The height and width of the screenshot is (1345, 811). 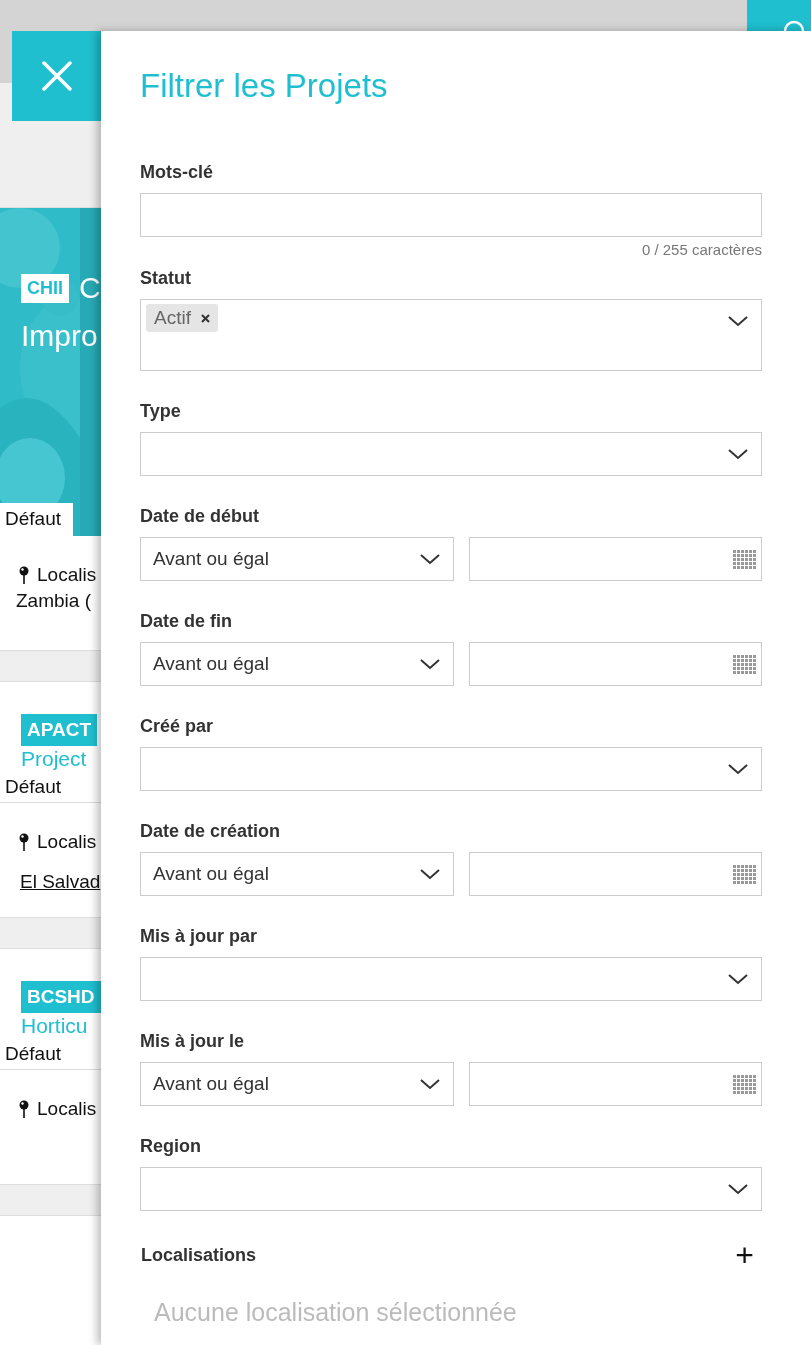 I want to click on field-label: Mis à jour le, so click(x=193, y=1041).